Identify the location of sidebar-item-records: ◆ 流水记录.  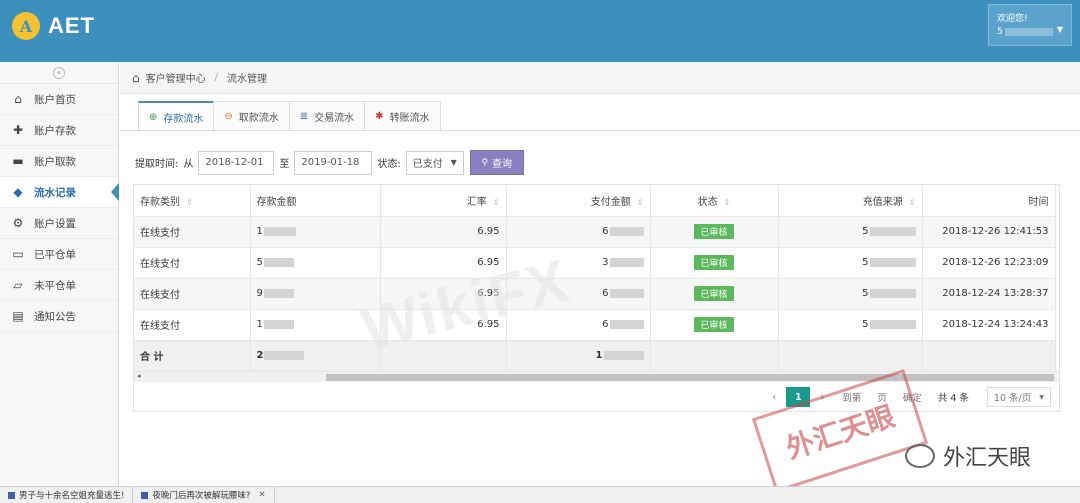
(59, 192).